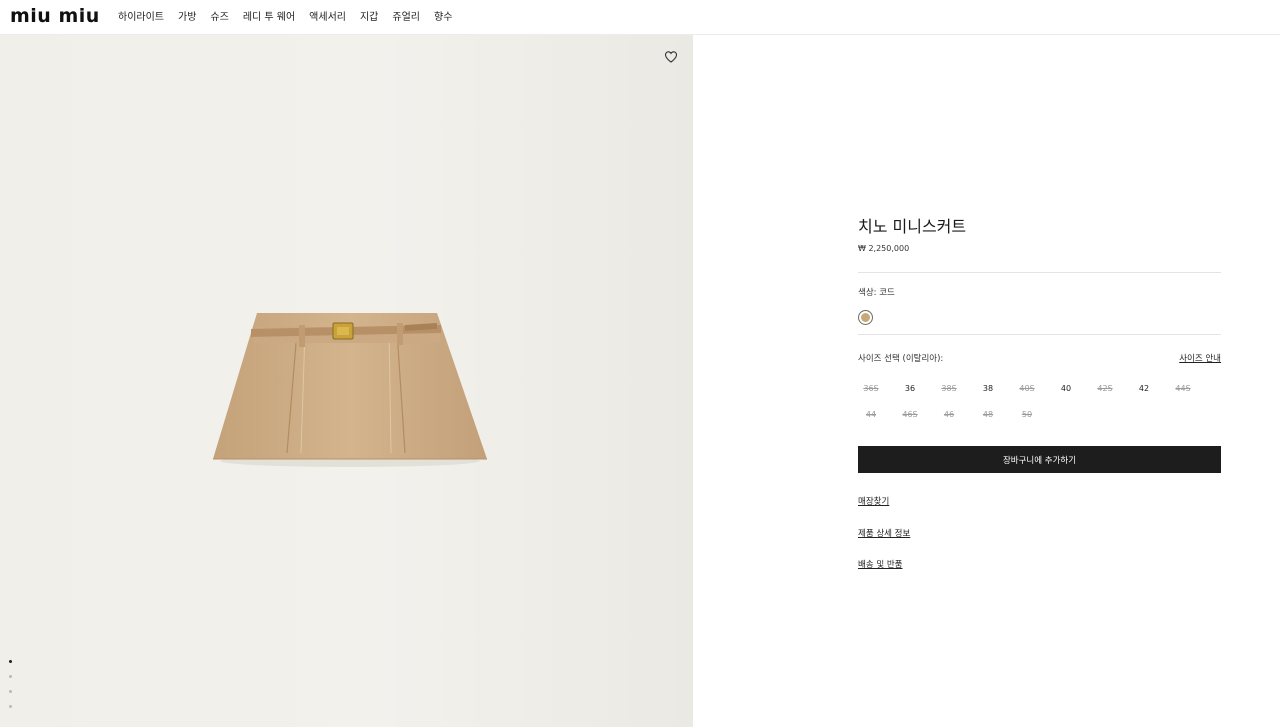  I want to click on gallery-pager, so click(12, 690).